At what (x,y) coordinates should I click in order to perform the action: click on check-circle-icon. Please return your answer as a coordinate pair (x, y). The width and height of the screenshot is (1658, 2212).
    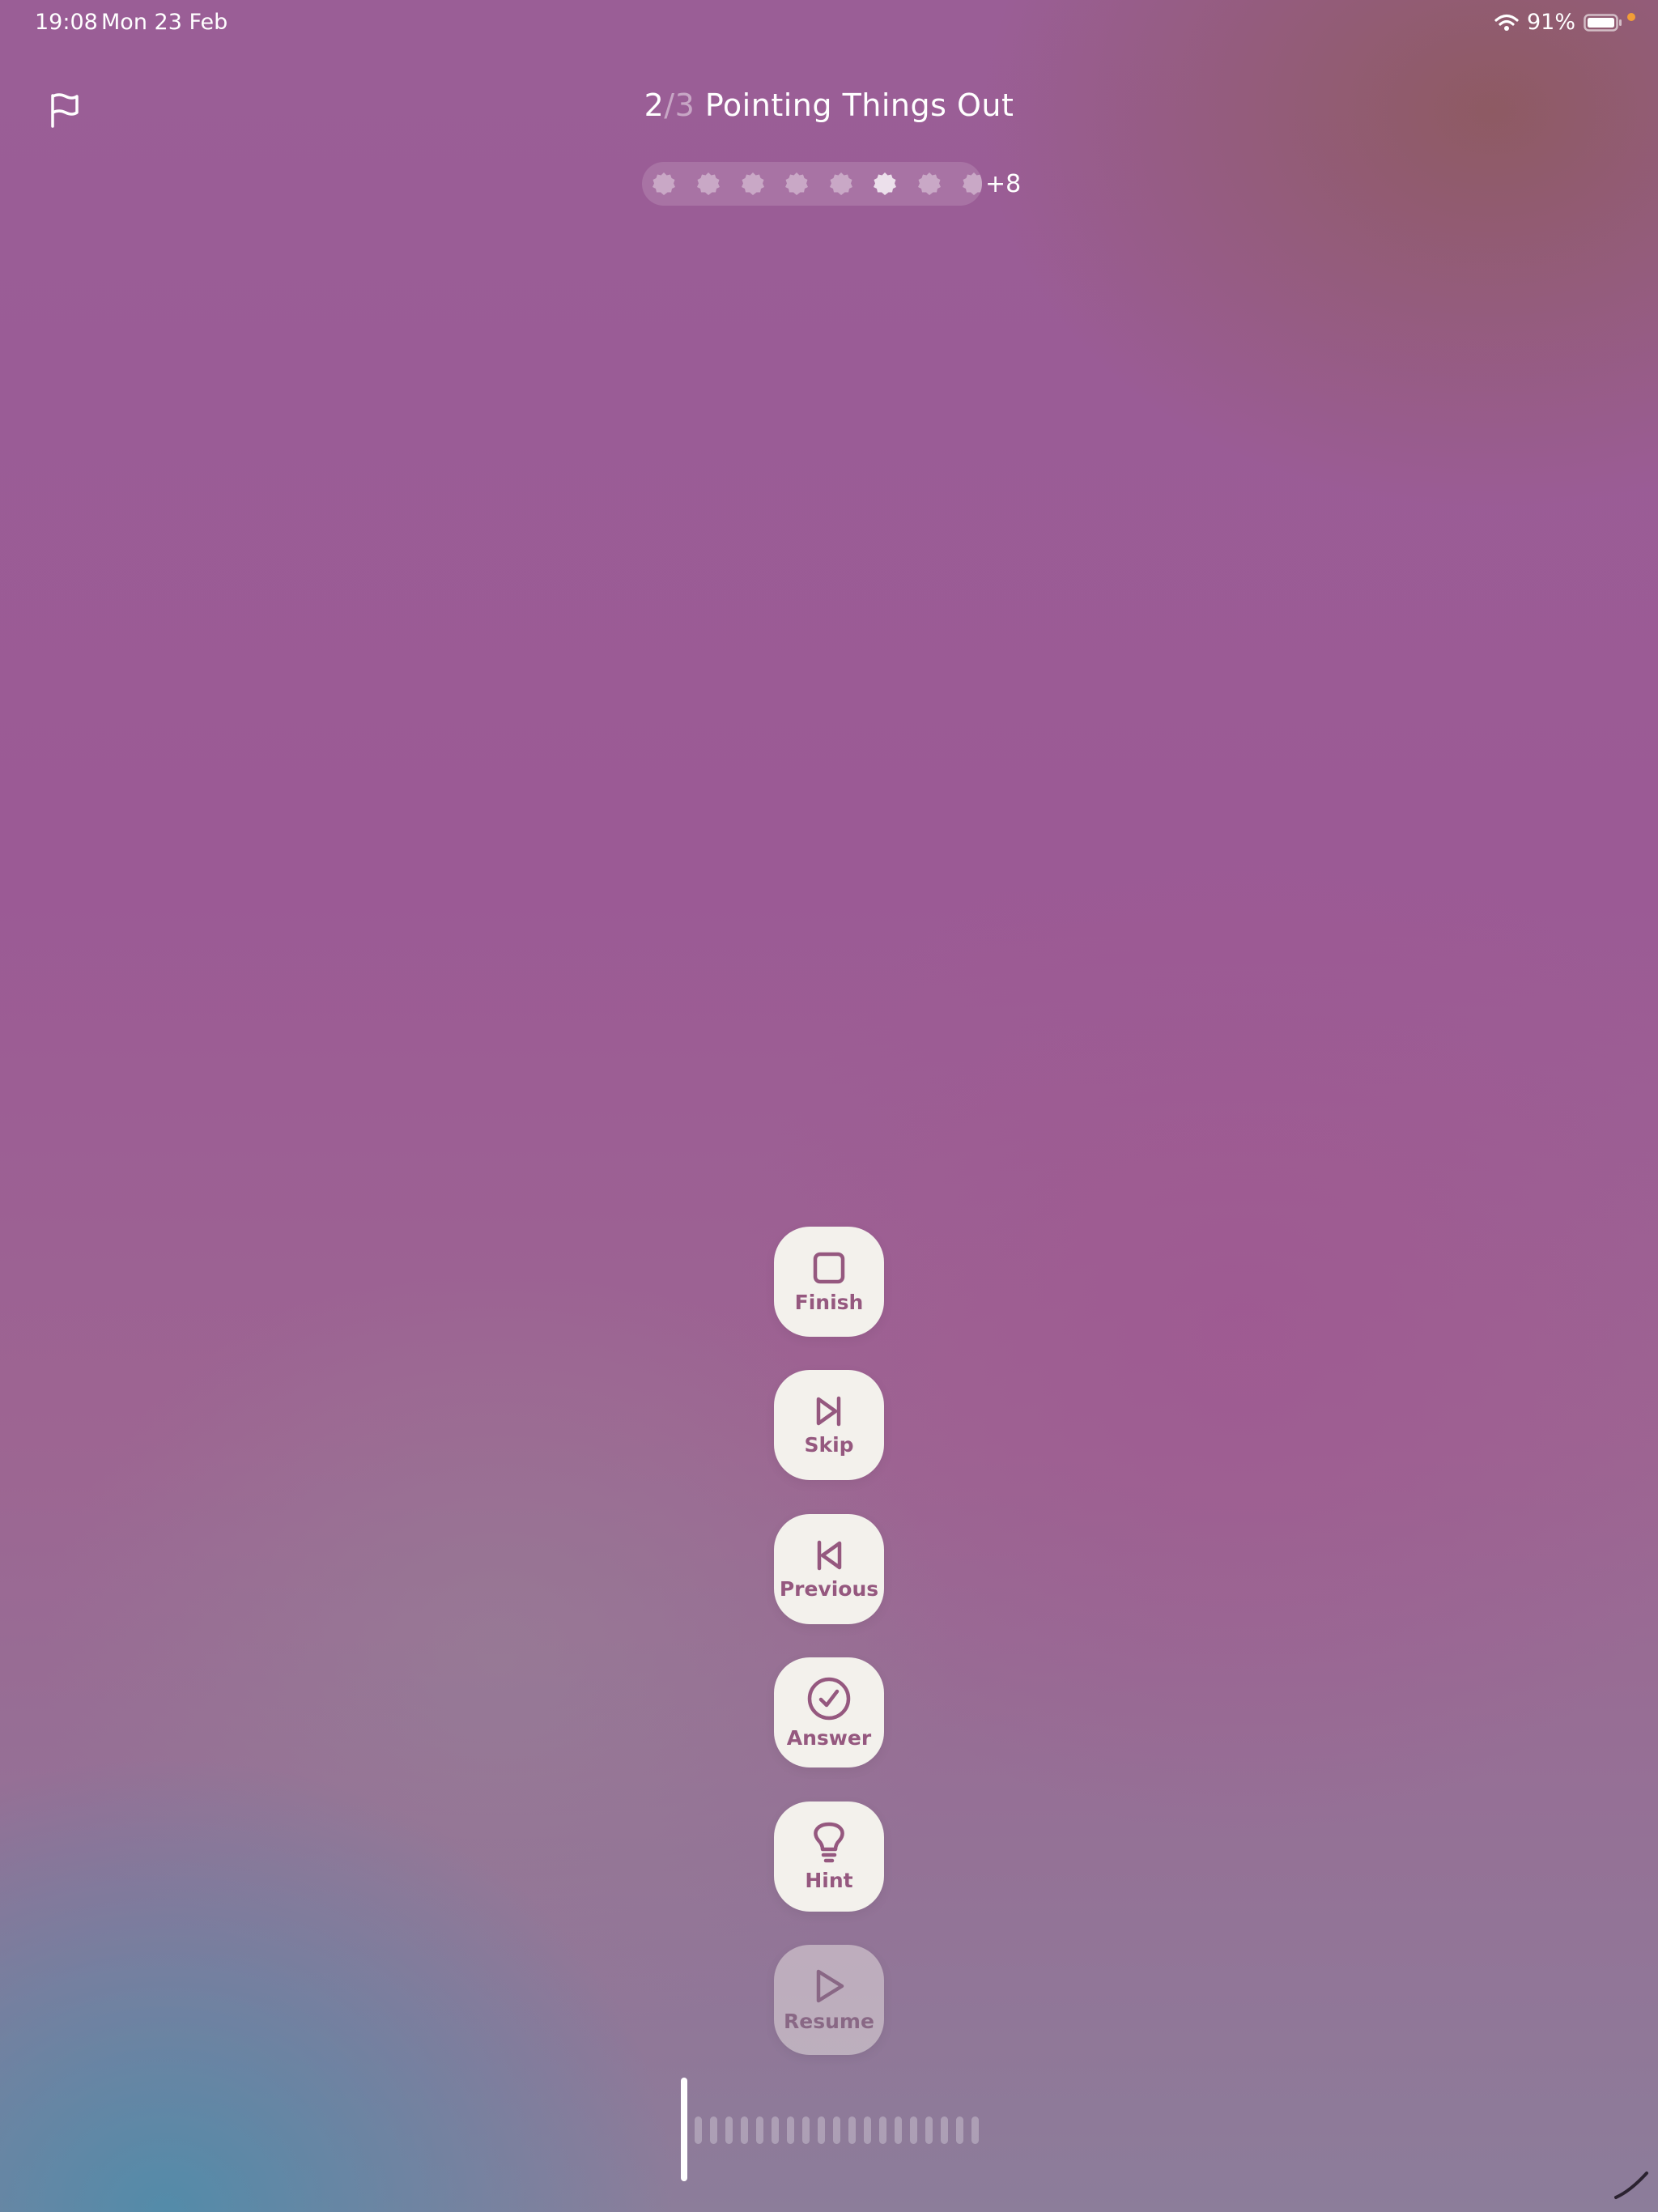
    Looking at the image, I should click on (829, 1698).